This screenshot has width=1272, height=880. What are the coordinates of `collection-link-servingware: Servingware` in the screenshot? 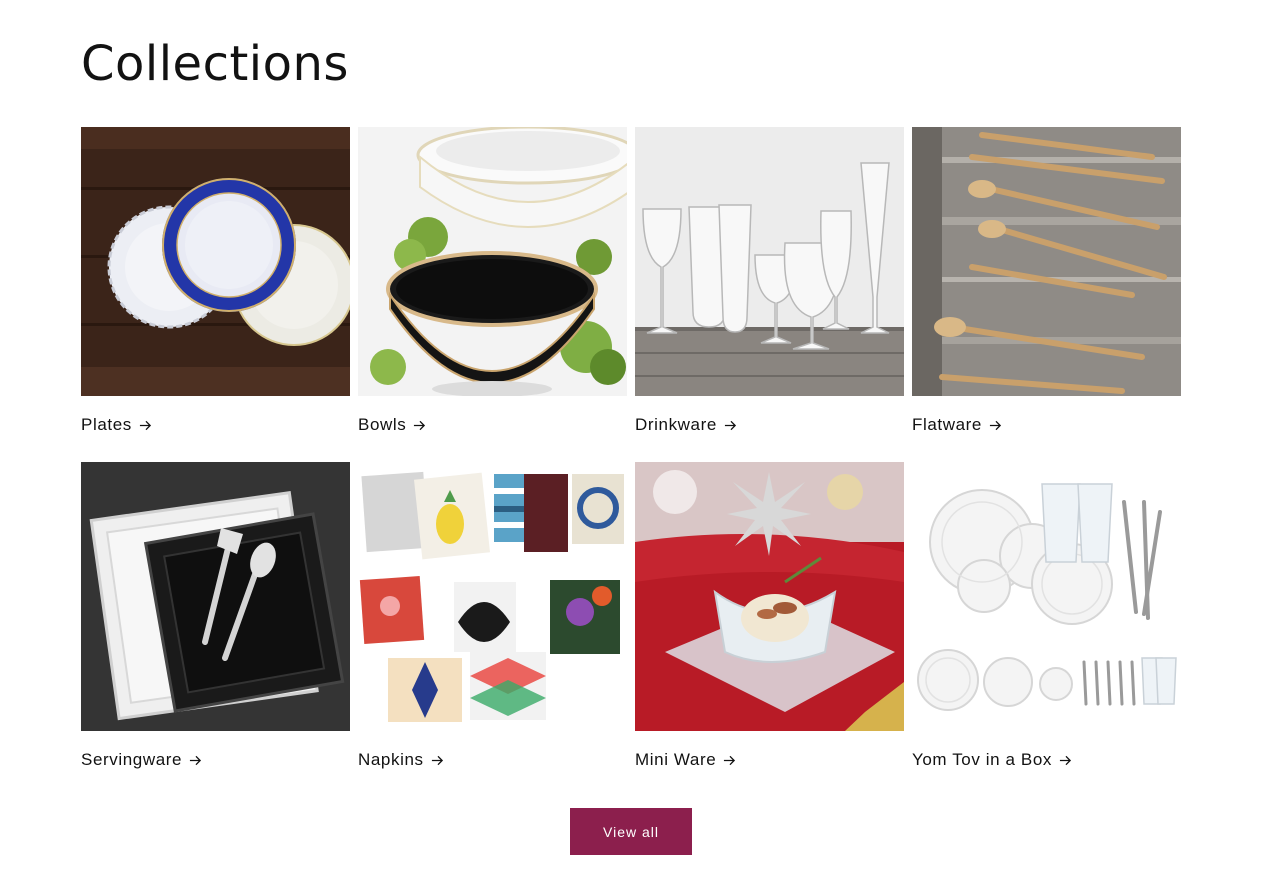 It's located at (141, 760).